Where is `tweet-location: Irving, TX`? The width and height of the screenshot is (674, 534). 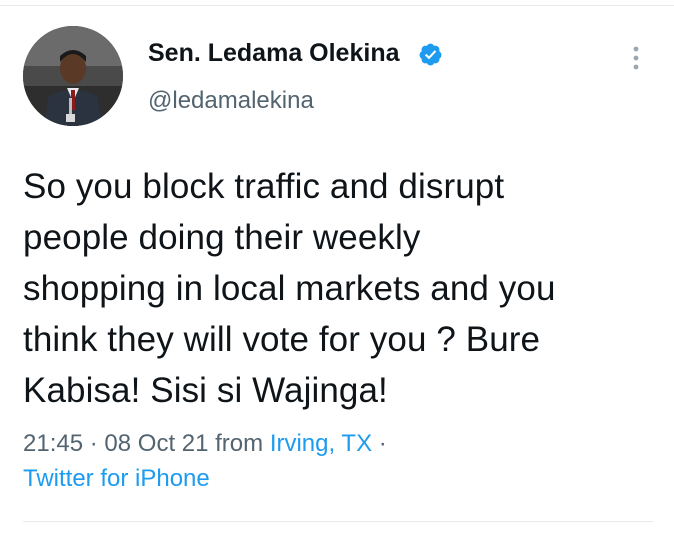
tweet-location: Irving, TX is located at coordinates (321, 443).